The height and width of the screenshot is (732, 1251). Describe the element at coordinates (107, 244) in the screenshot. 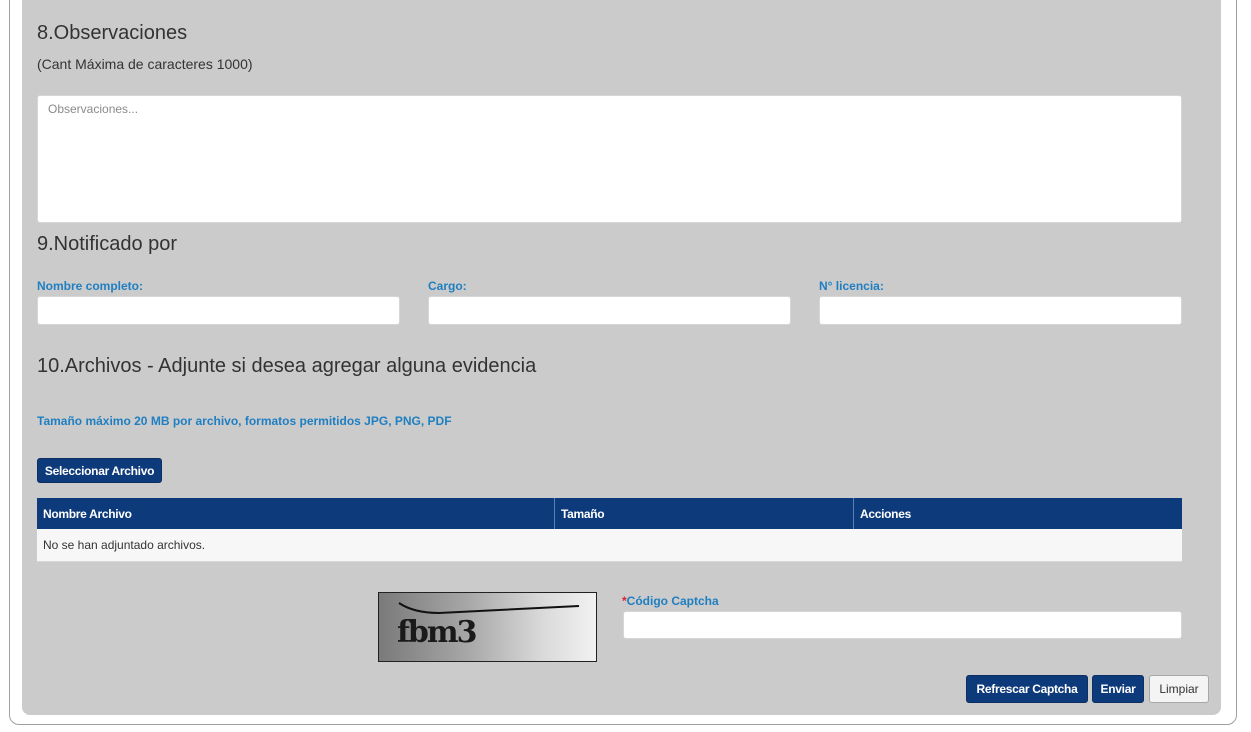

I see `notified-by-title: 9.Notificado por` at that location.